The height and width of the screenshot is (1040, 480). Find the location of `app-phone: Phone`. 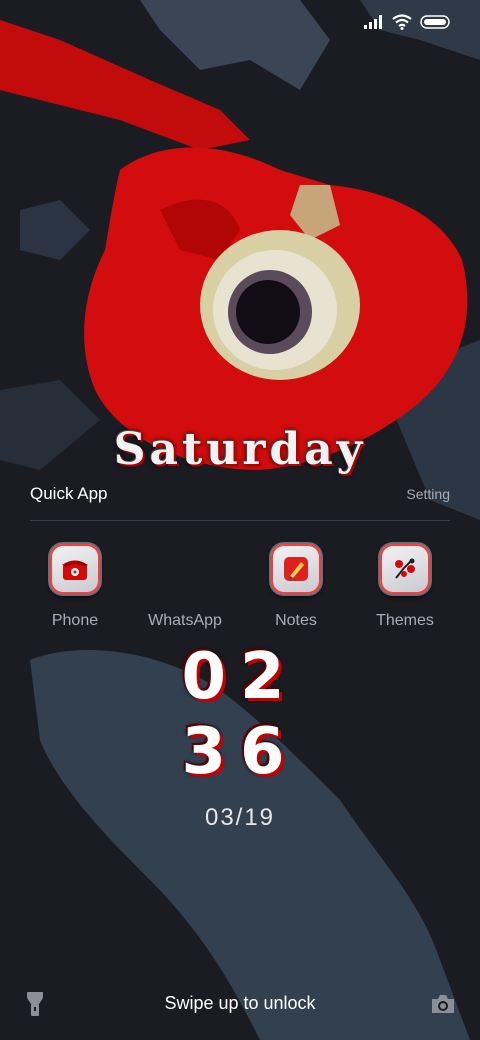

app-phone: Phone is located at coordinates (75, 587).